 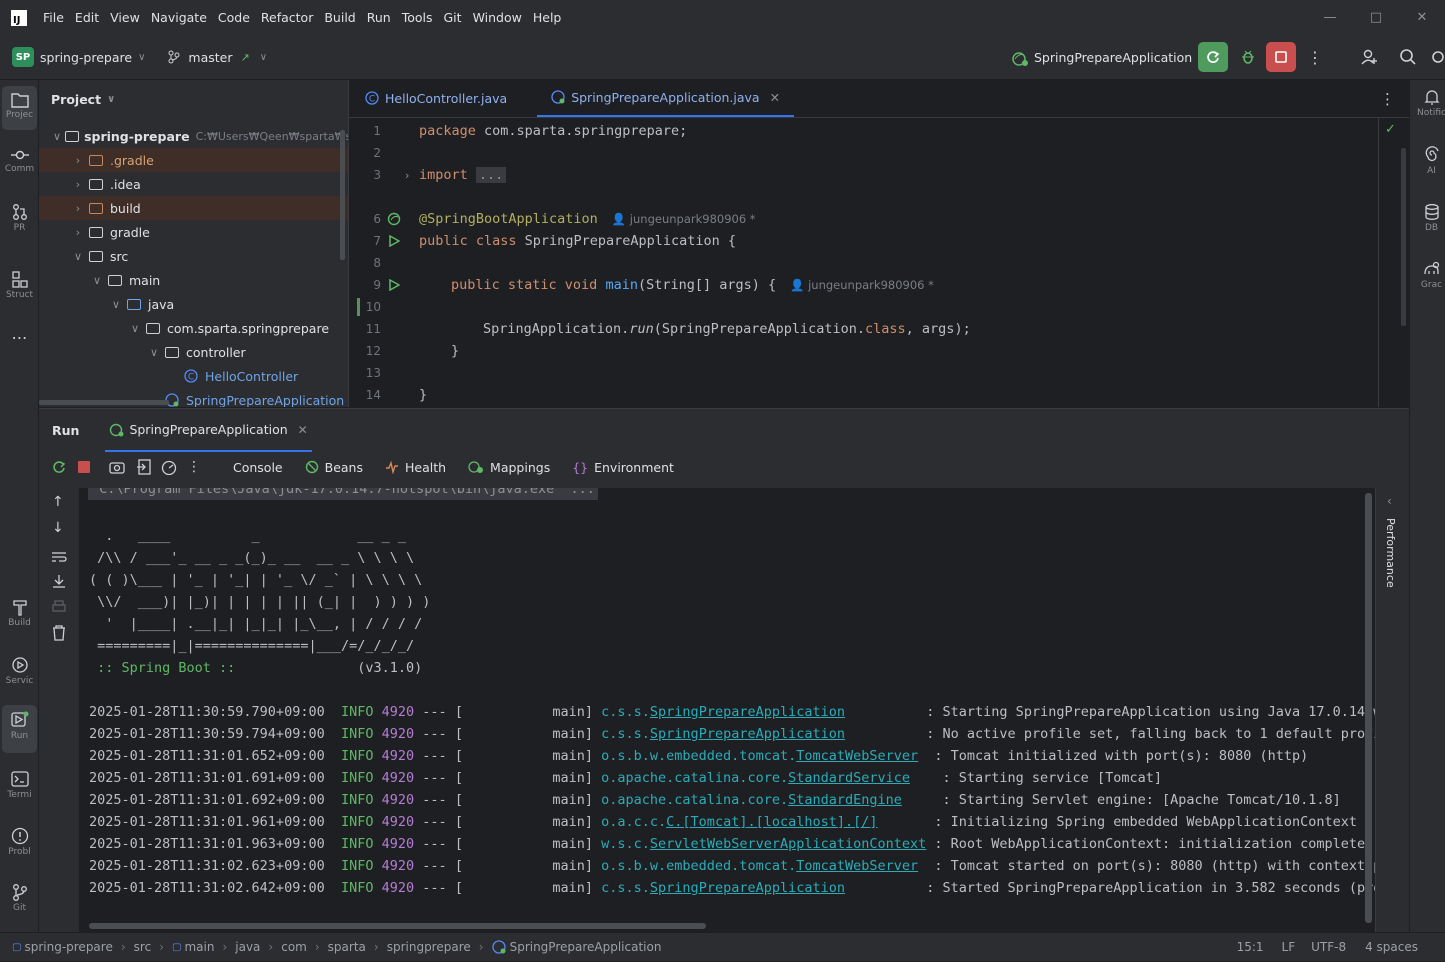 I want to click on dashboard-icon, so click(x=169, y=467).